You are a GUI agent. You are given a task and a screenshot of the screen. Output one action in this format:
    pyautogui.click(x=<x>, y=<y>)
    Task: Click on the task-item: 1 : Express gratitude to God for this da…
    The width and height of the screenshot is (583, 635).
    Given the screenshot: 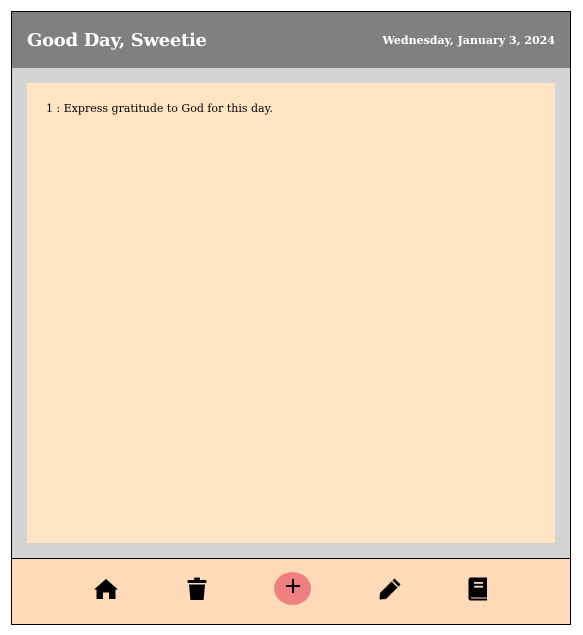 What is the action you would take?
    pyautogui.click(x=291, y=108)
    